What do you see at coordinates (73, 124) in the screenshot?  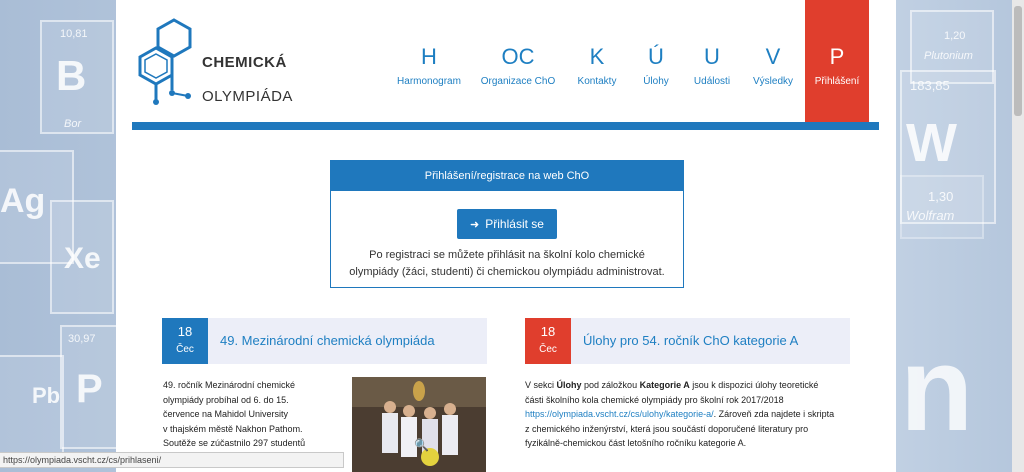 I see `bg-tile-name: Bor` at bounding box center [73, 124].